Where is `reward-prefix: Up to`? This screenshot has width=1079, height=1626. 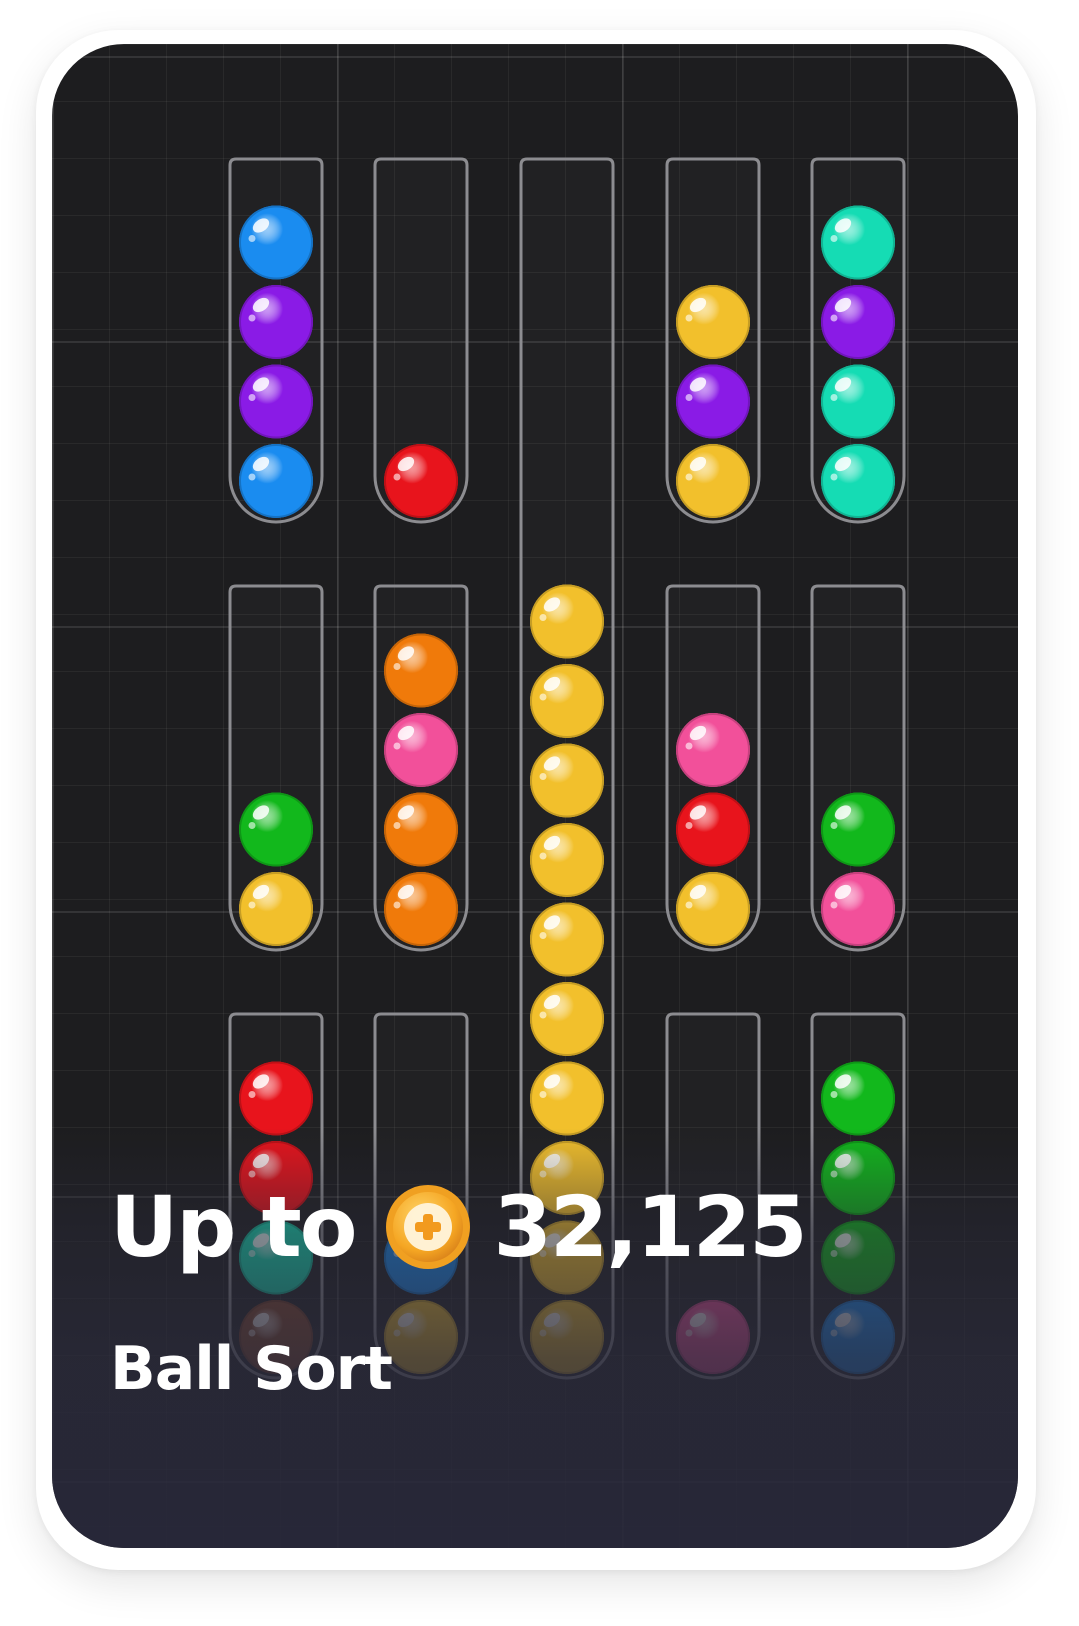 reward-prefix: Up to is located at coordinates (233, 1227).